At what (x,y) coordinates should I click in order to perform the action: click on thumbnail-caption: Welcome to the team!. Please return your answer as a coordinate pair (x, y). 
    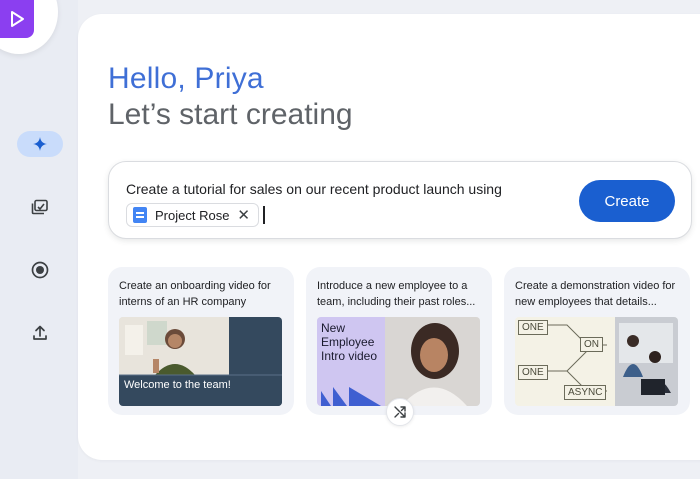
    Looking at the image, I should click on (177, 385).